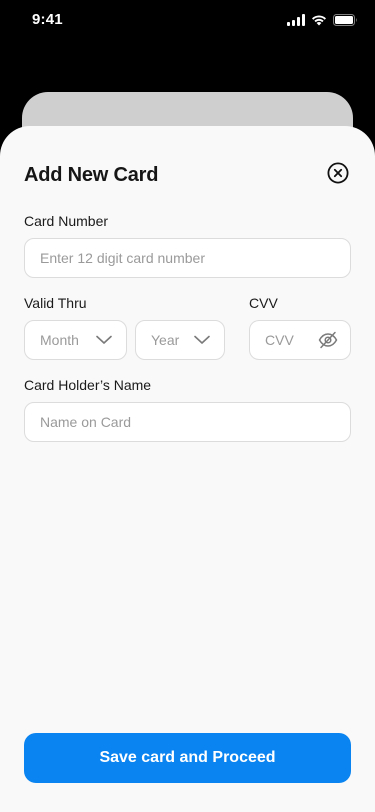 The height and width of the screenshot is (812, 375). Describe the element at coordinates (328, 340) in the screenshot. I see `eye-off-icon` at that location.